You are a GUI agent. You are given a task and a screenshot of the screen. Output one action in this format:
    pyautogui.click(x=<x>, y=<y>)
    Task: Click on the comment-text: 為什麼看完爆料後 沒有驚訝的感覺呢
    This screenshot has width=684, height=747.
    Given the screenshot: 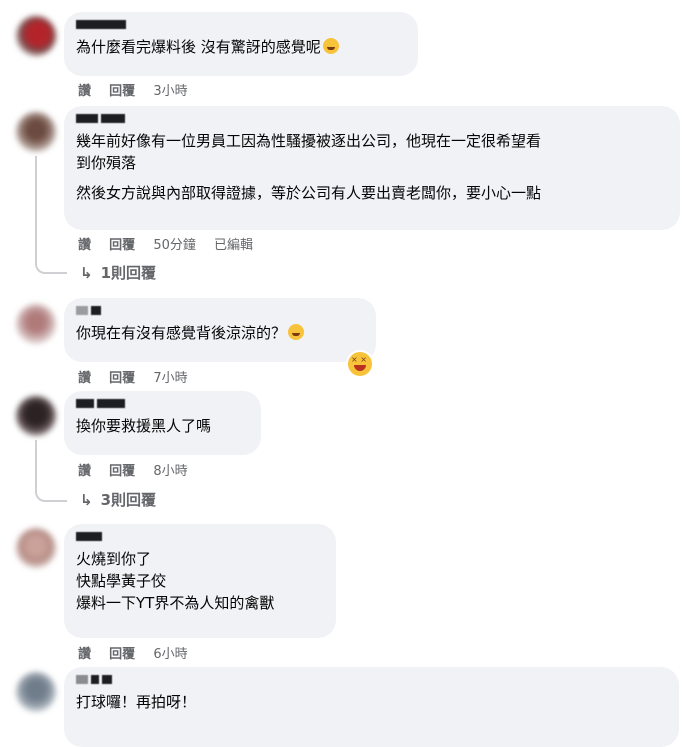 What is the action you would take?
    pyautogui.click(x=241, y=47)
    